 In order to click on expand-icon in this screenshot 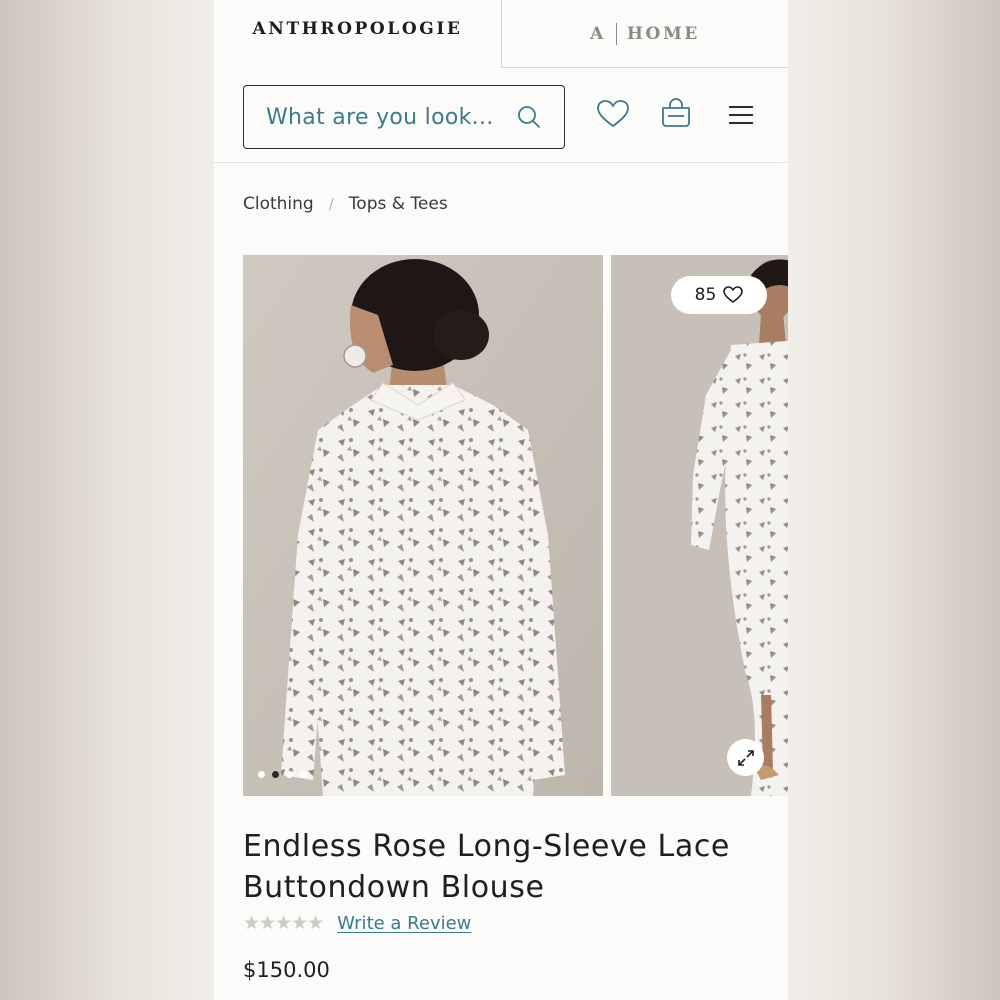, I will do `click(745, 757)`.